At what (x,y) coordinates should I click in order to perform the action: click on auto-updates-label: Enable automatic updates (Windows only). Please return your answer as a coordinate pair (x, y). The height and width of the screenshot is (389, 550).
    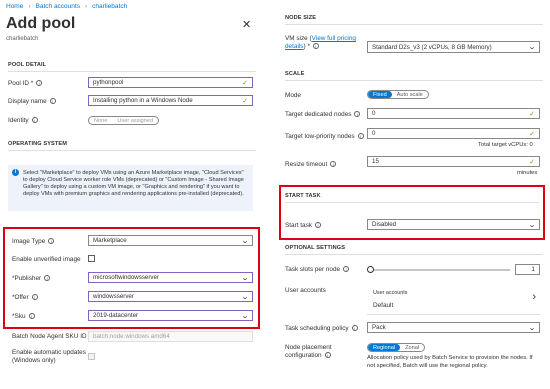
    Looking at the image, I should click on (49, 356).